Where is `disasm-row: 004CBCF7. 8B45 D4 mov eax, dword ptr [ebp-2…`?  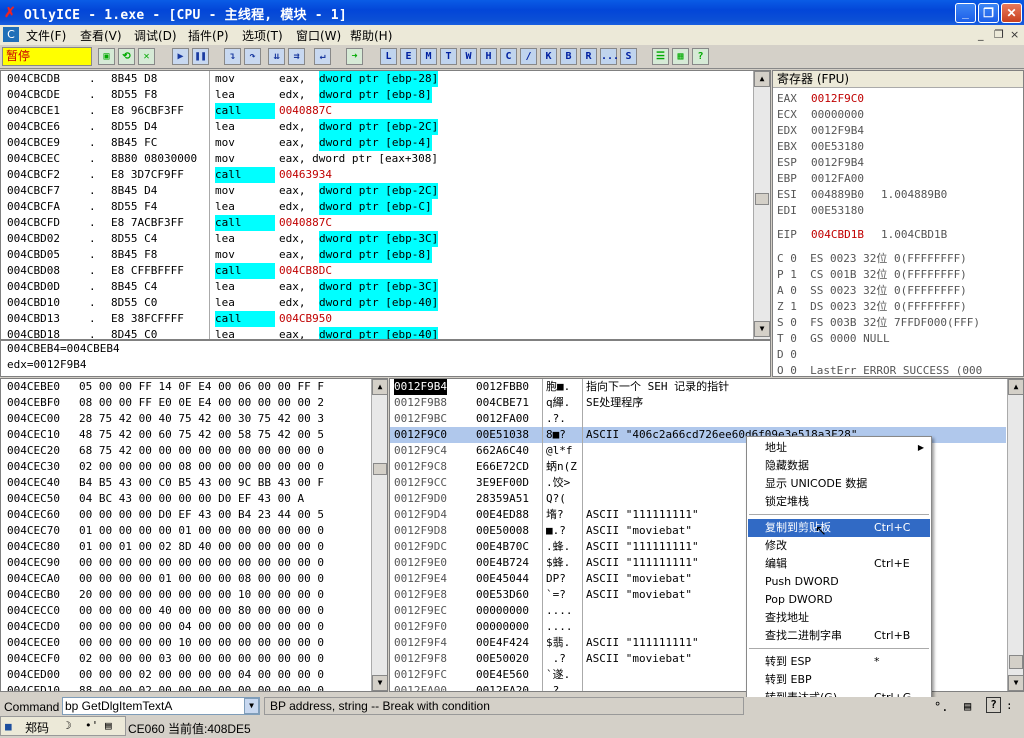
disasm-row: 004CBCF7. 8B45 D4 mov eax, dword ptr [ebp-2… is located at coordinates (377, 191).